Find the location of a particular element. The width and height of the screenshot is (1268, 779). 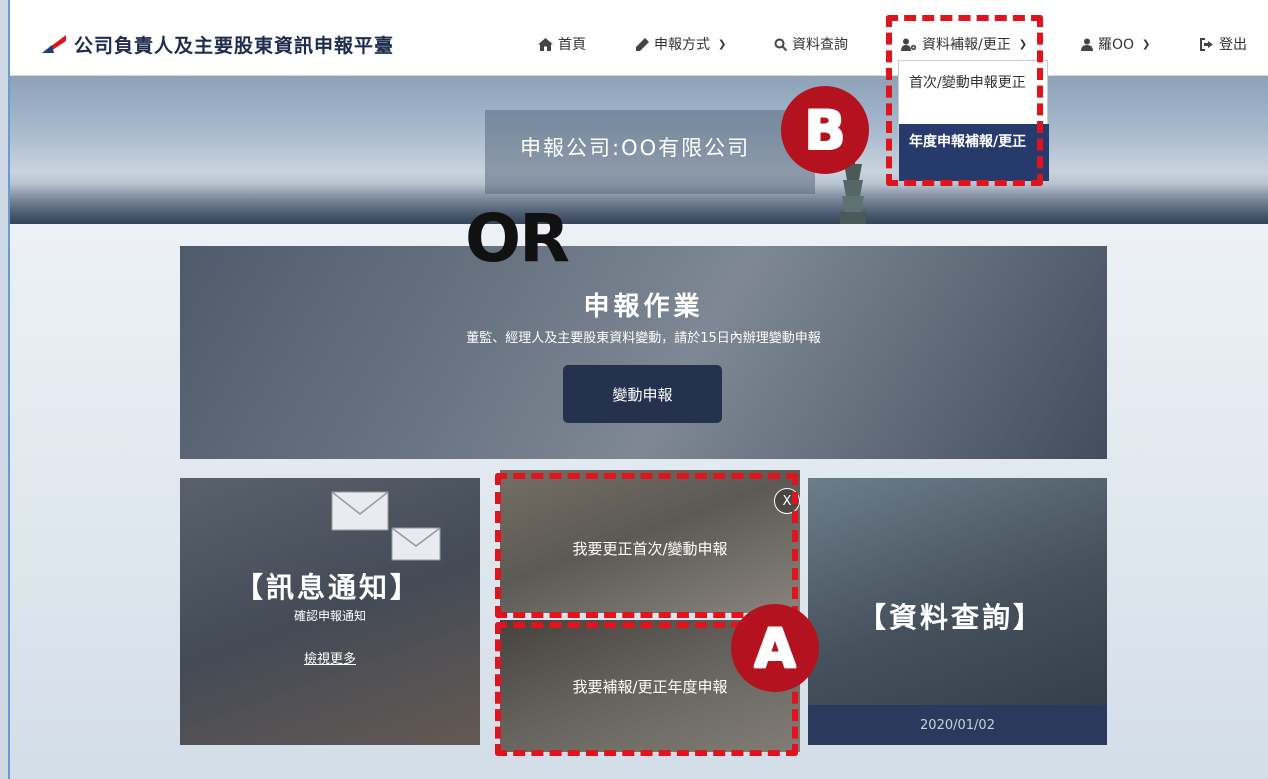

brand-logo-icon is located at coordinates (54, 44).